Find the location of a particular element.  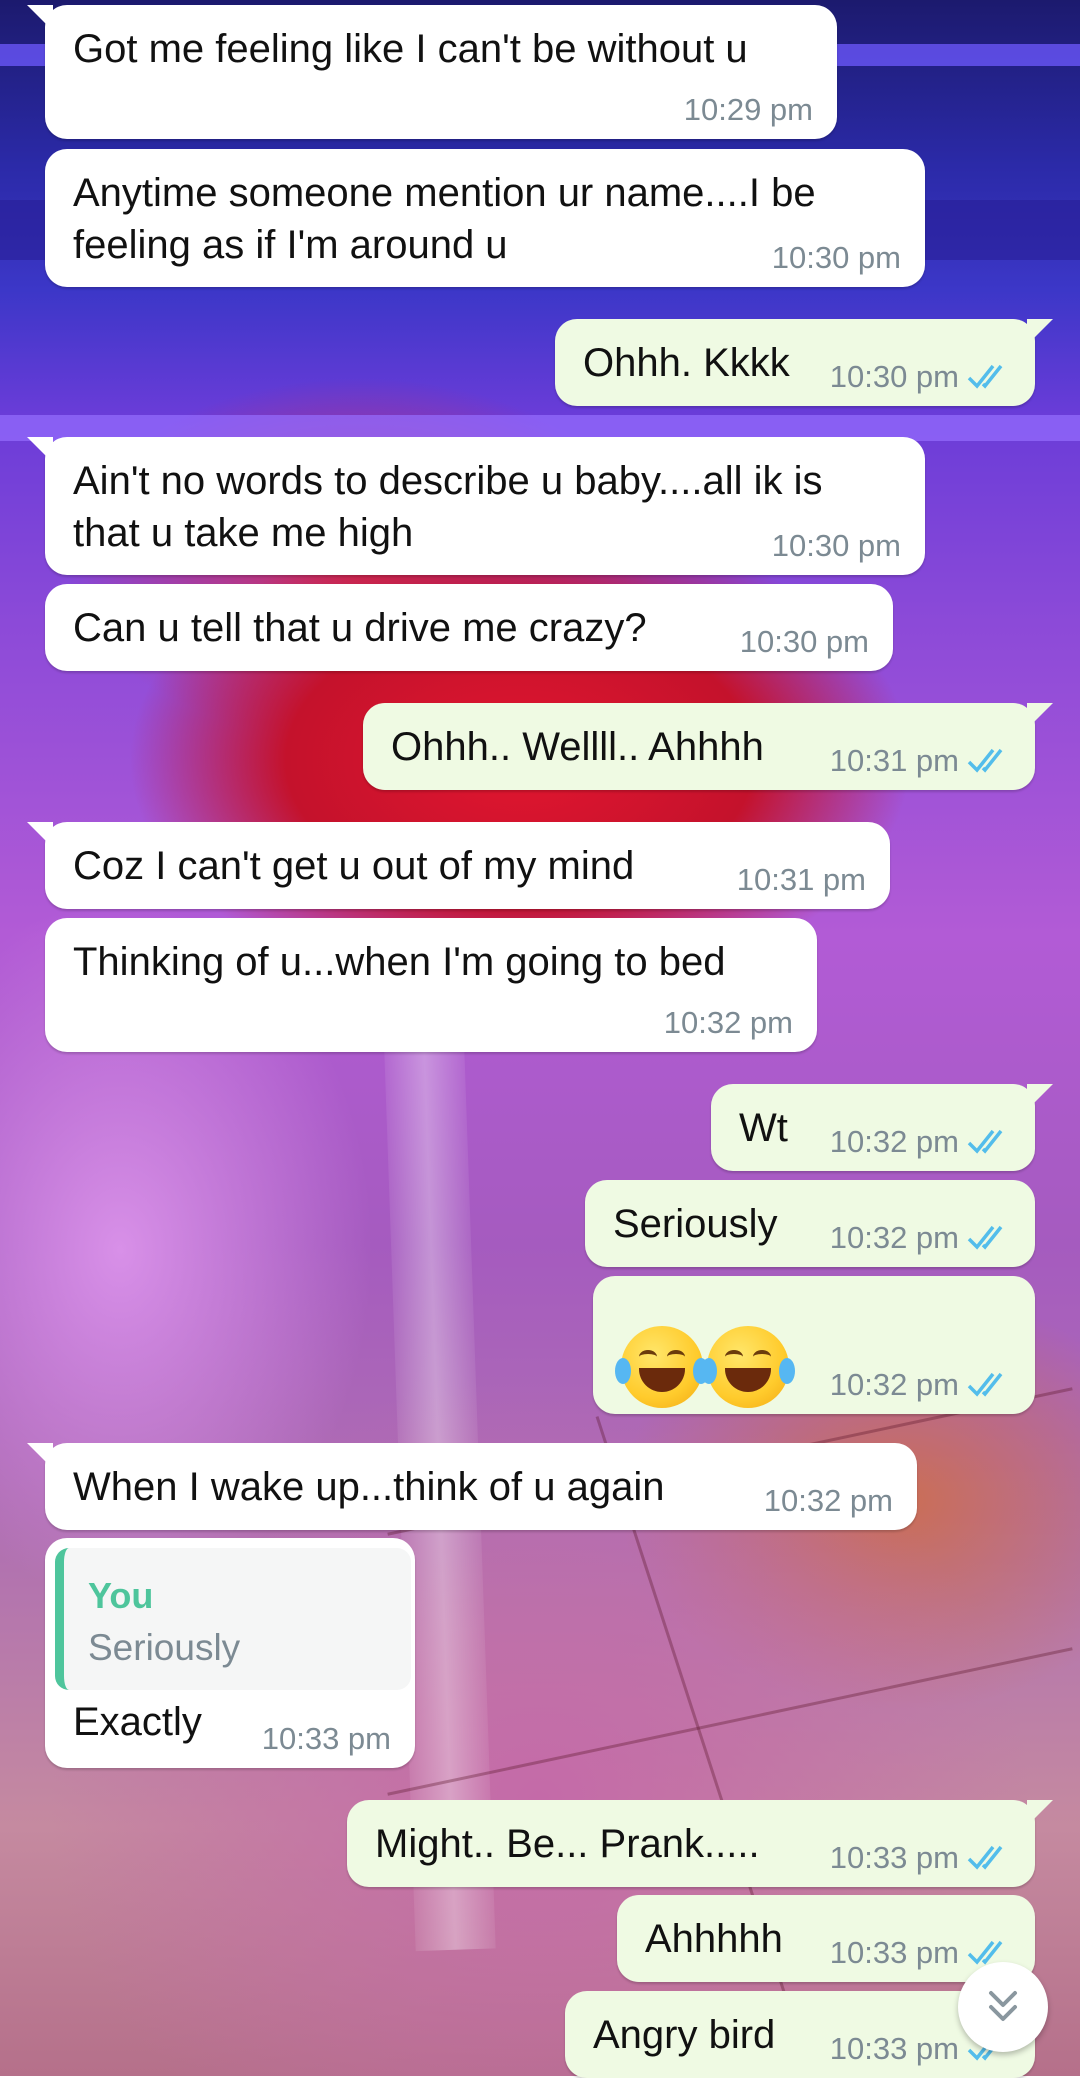

message-text: When I wake up...think of u again is located at coordinates (369, 1487).